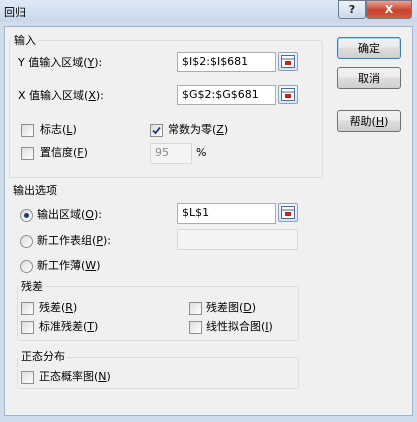 This screenshot has height=422, width=417. I want to click on x-range-label: X 值输入区域(X):, so click(61, 95).